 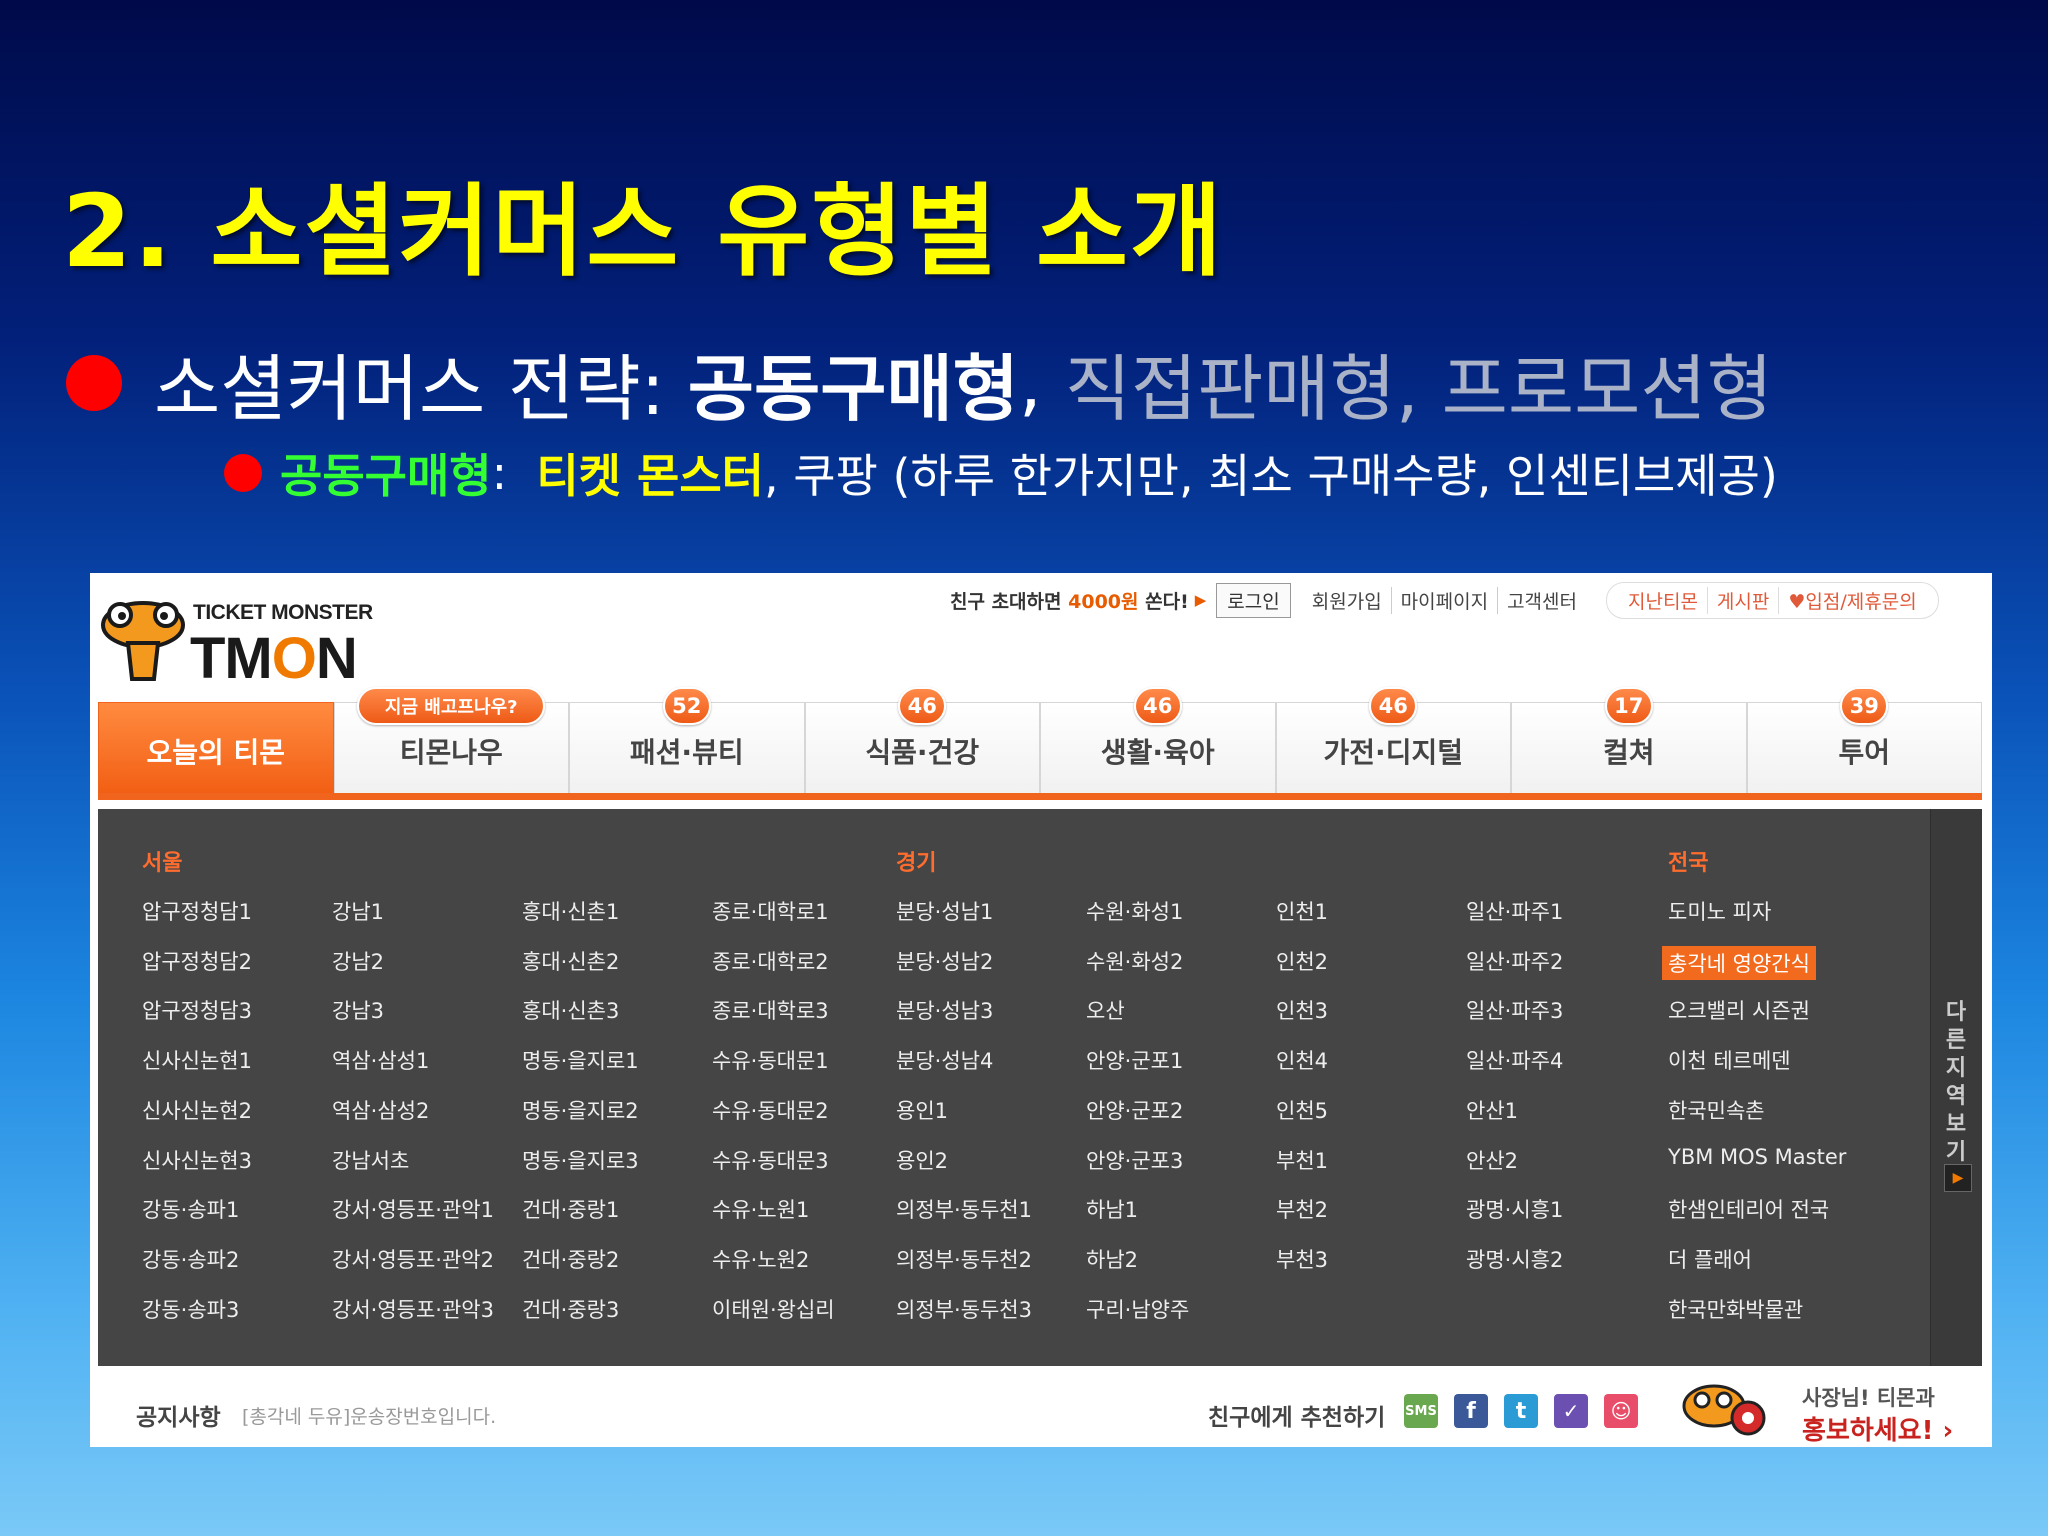 What do you see at coordinates (1742, 600) in the screenshot?
I see `board-link: 게시판` at bounding box center [1742, 600].